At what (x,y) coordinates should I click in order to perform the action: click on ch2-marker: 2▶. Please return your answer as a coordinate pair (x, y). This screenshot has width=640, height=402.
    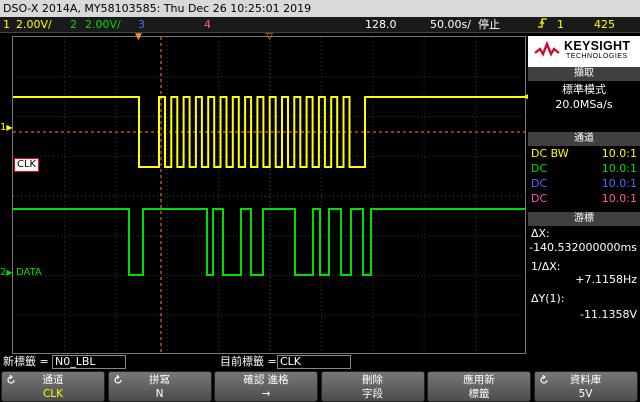
    Looking at the image, I should click on (6, 273).